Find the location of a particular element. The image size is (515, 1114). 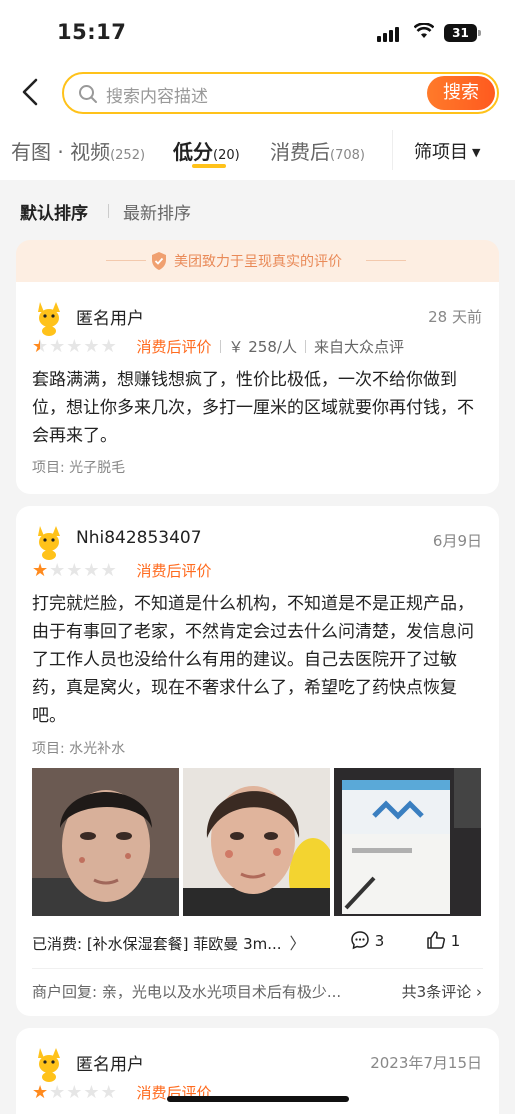

tab-label: 消费后 is located at coordinates (300, 152).